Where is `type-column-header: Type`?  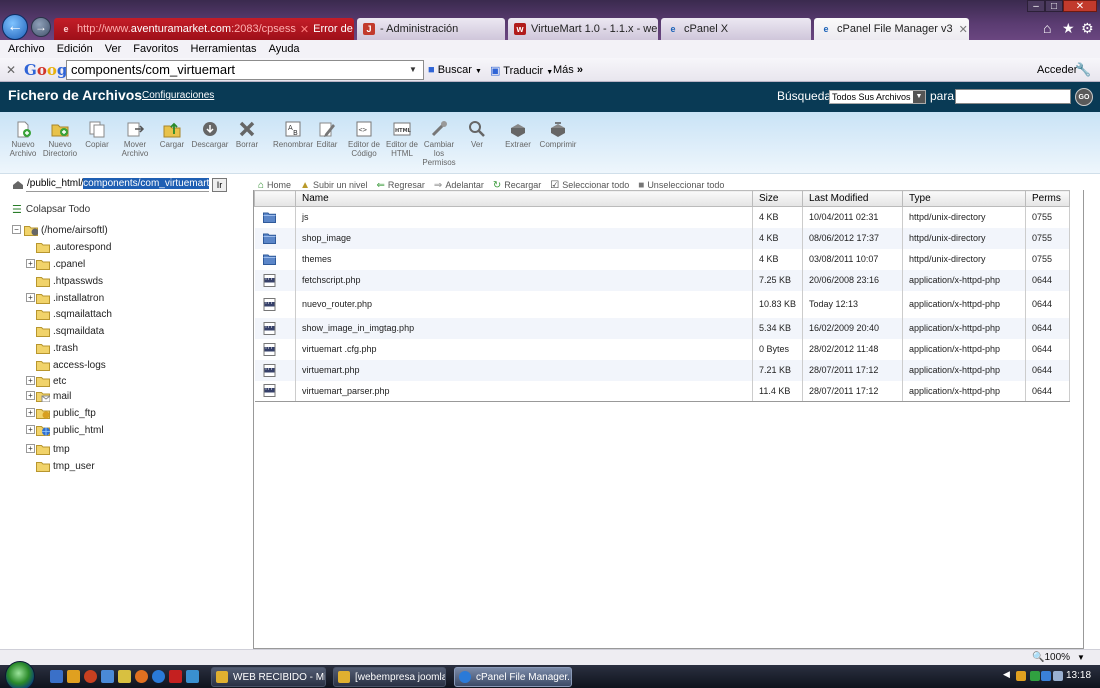
type-column-header: Type is located at coordinates (964, 198).